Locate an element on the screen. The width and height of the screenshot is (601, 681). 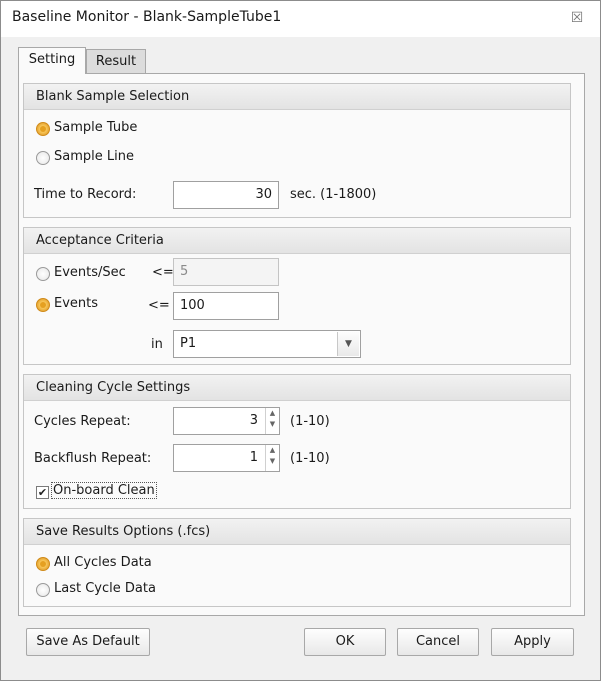
tab-result-label: Result is located at coordinates (116, 61).